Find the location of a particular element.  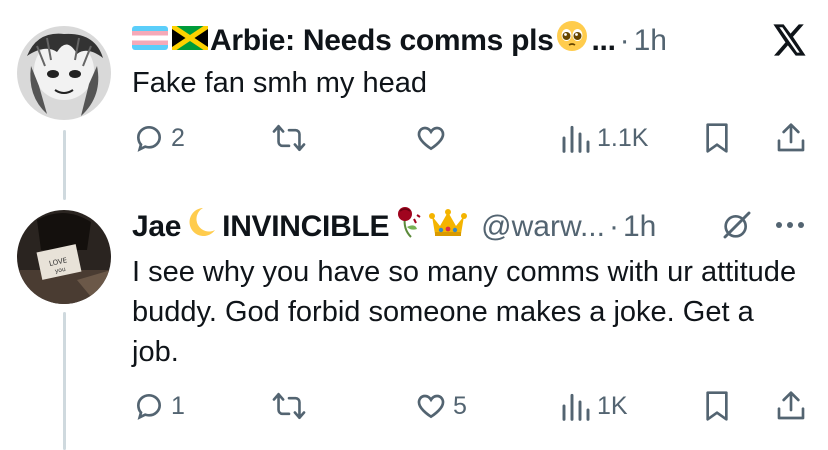

views-count: 1K is located at coordinates (612, 405).